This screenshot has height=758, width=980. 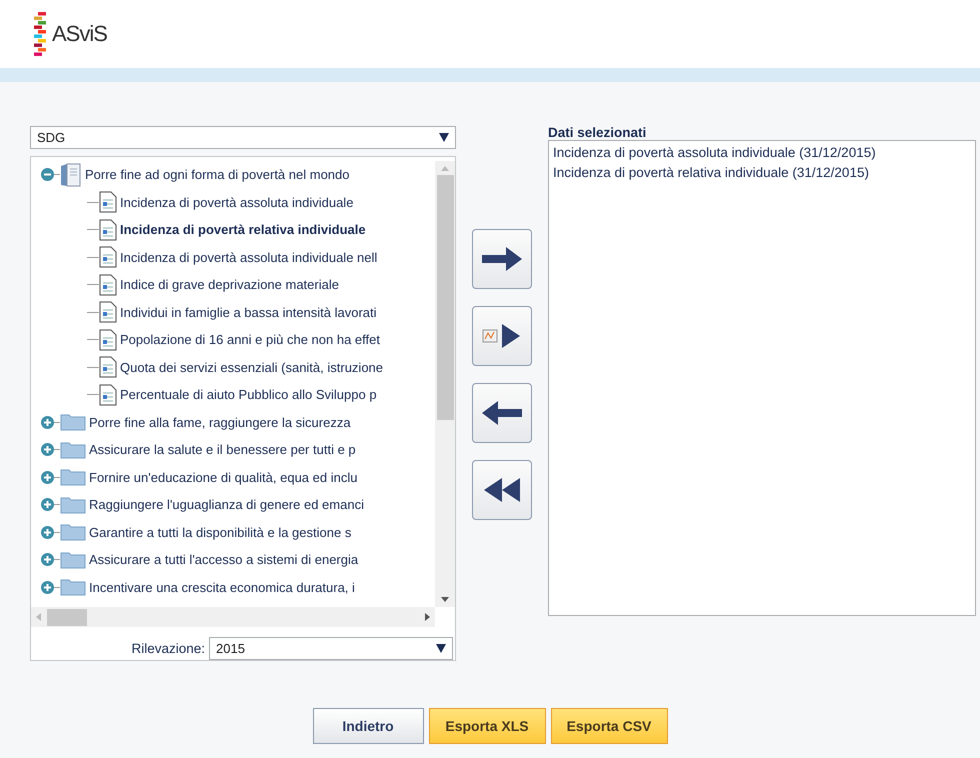 I want to click on clear-button, so click(x=502, y=490).